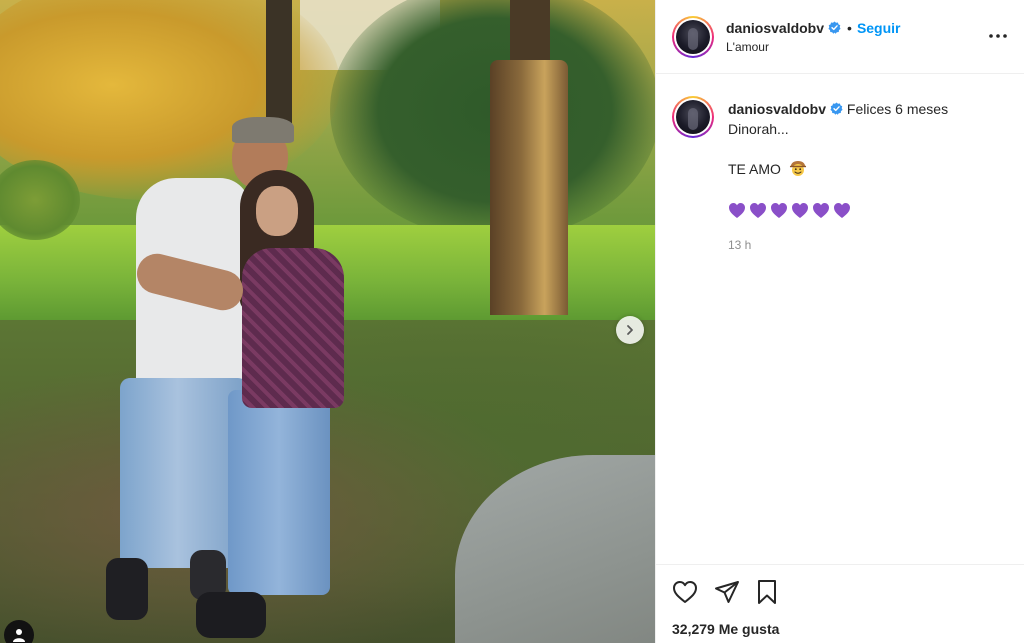  I want to click on heart-icon, so click(685, 592).